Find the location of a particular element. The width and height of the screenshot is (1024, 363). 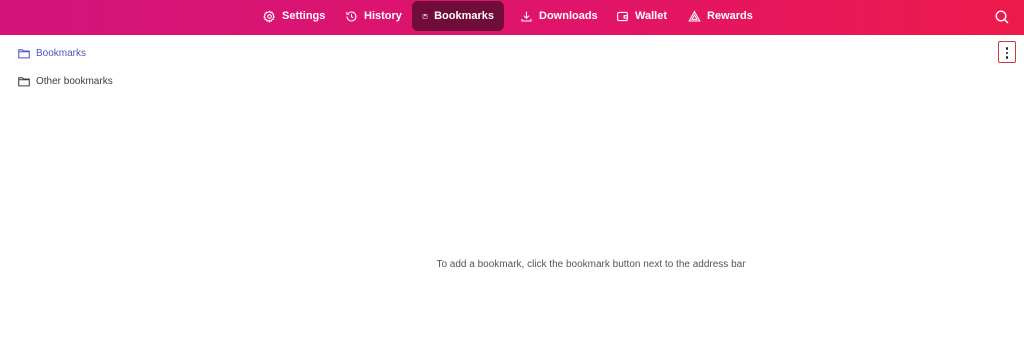

search-icon is located at coordinates (1002, 17).